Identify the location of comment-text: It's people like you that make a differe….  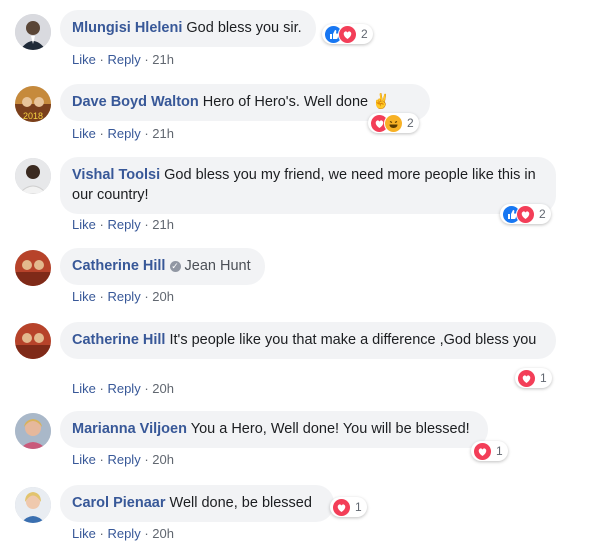
(353, 340).